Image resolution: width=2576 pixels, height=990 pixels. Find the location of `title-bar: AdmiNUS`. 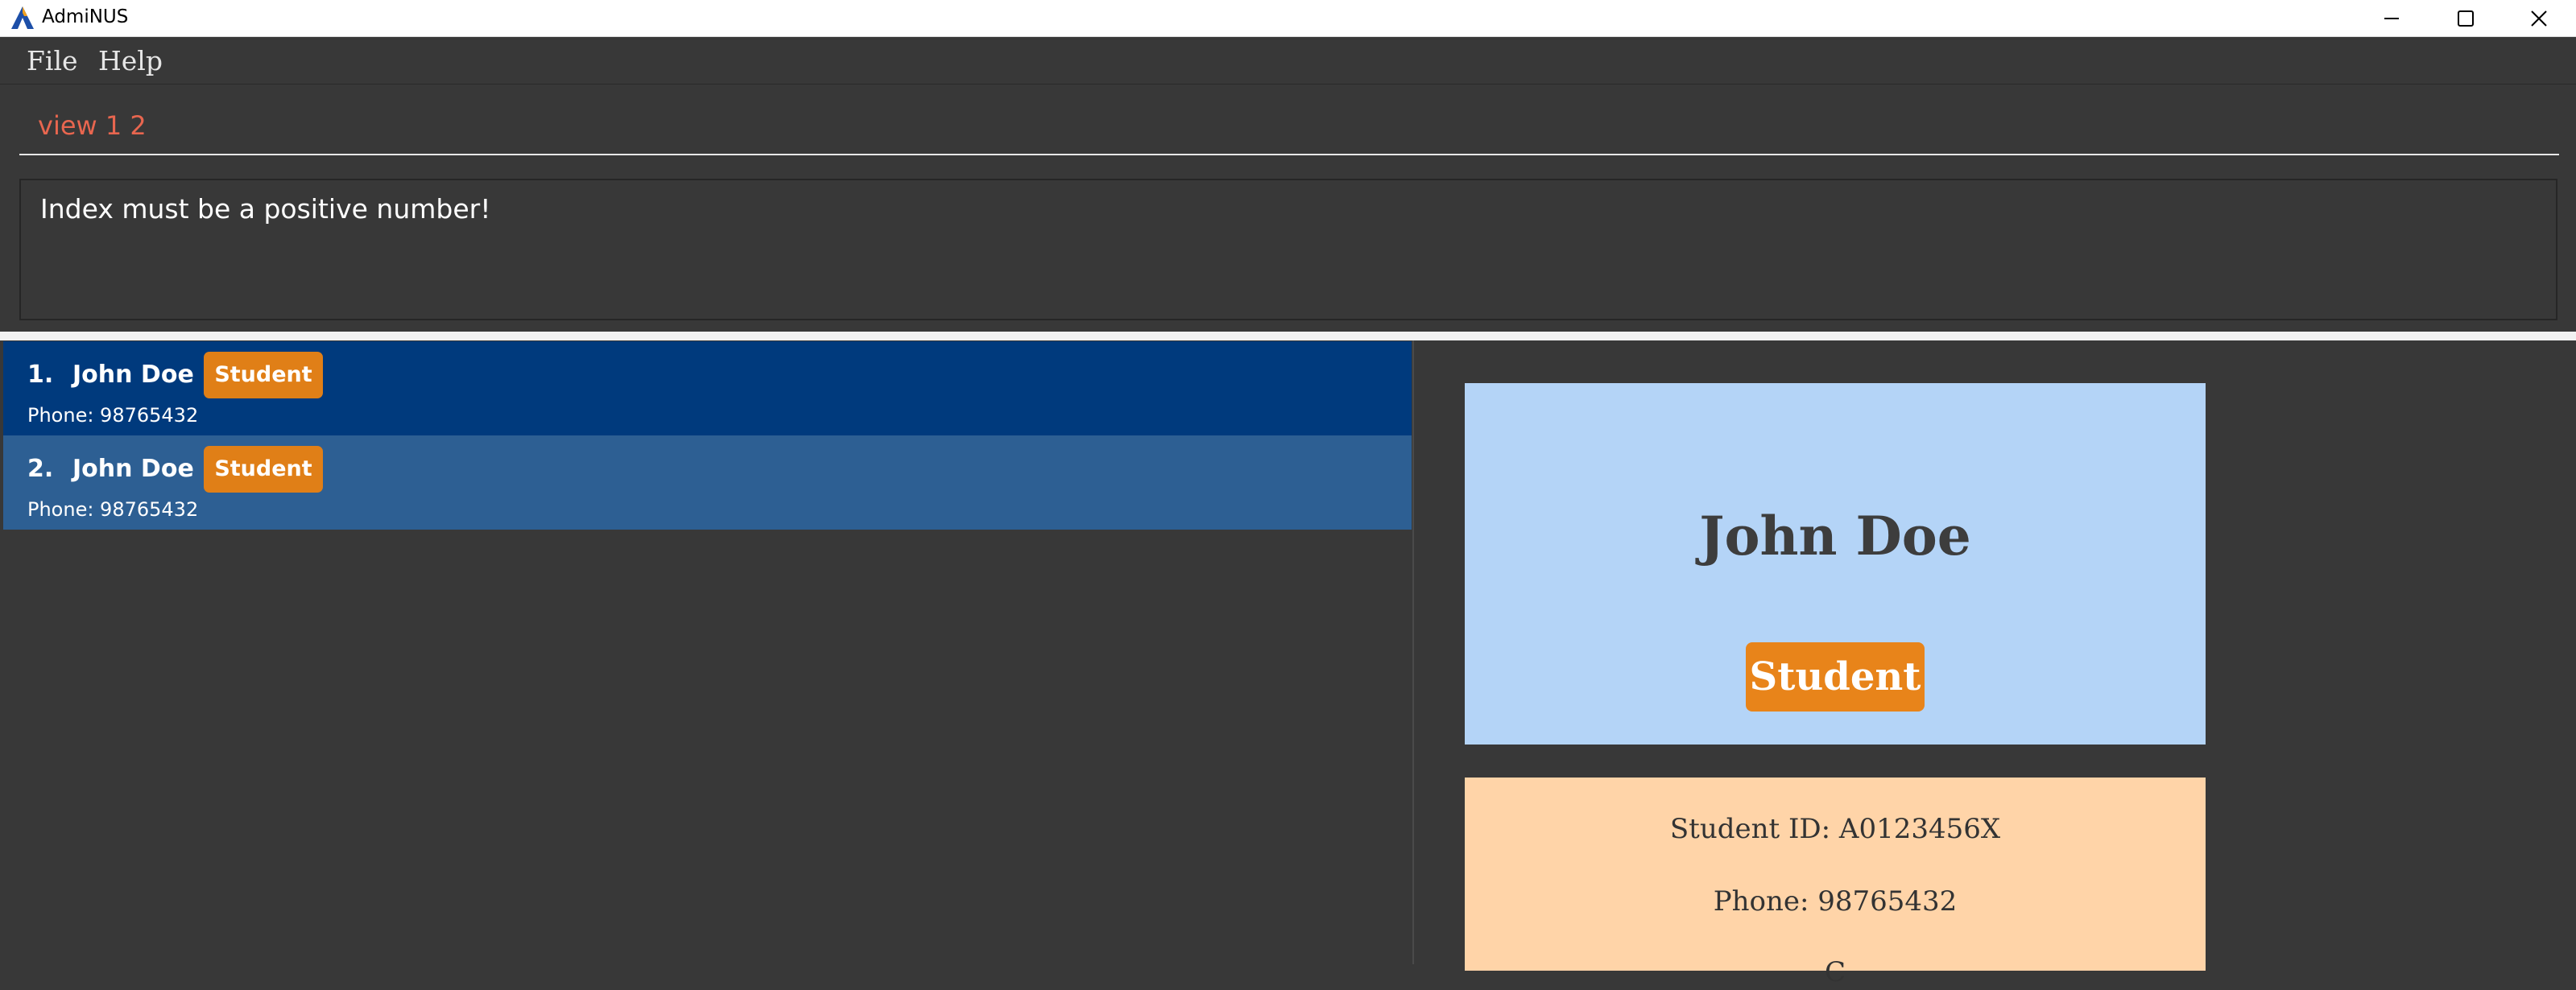

title-bar: AdmiNUS is located at coordinates (1288, 18).